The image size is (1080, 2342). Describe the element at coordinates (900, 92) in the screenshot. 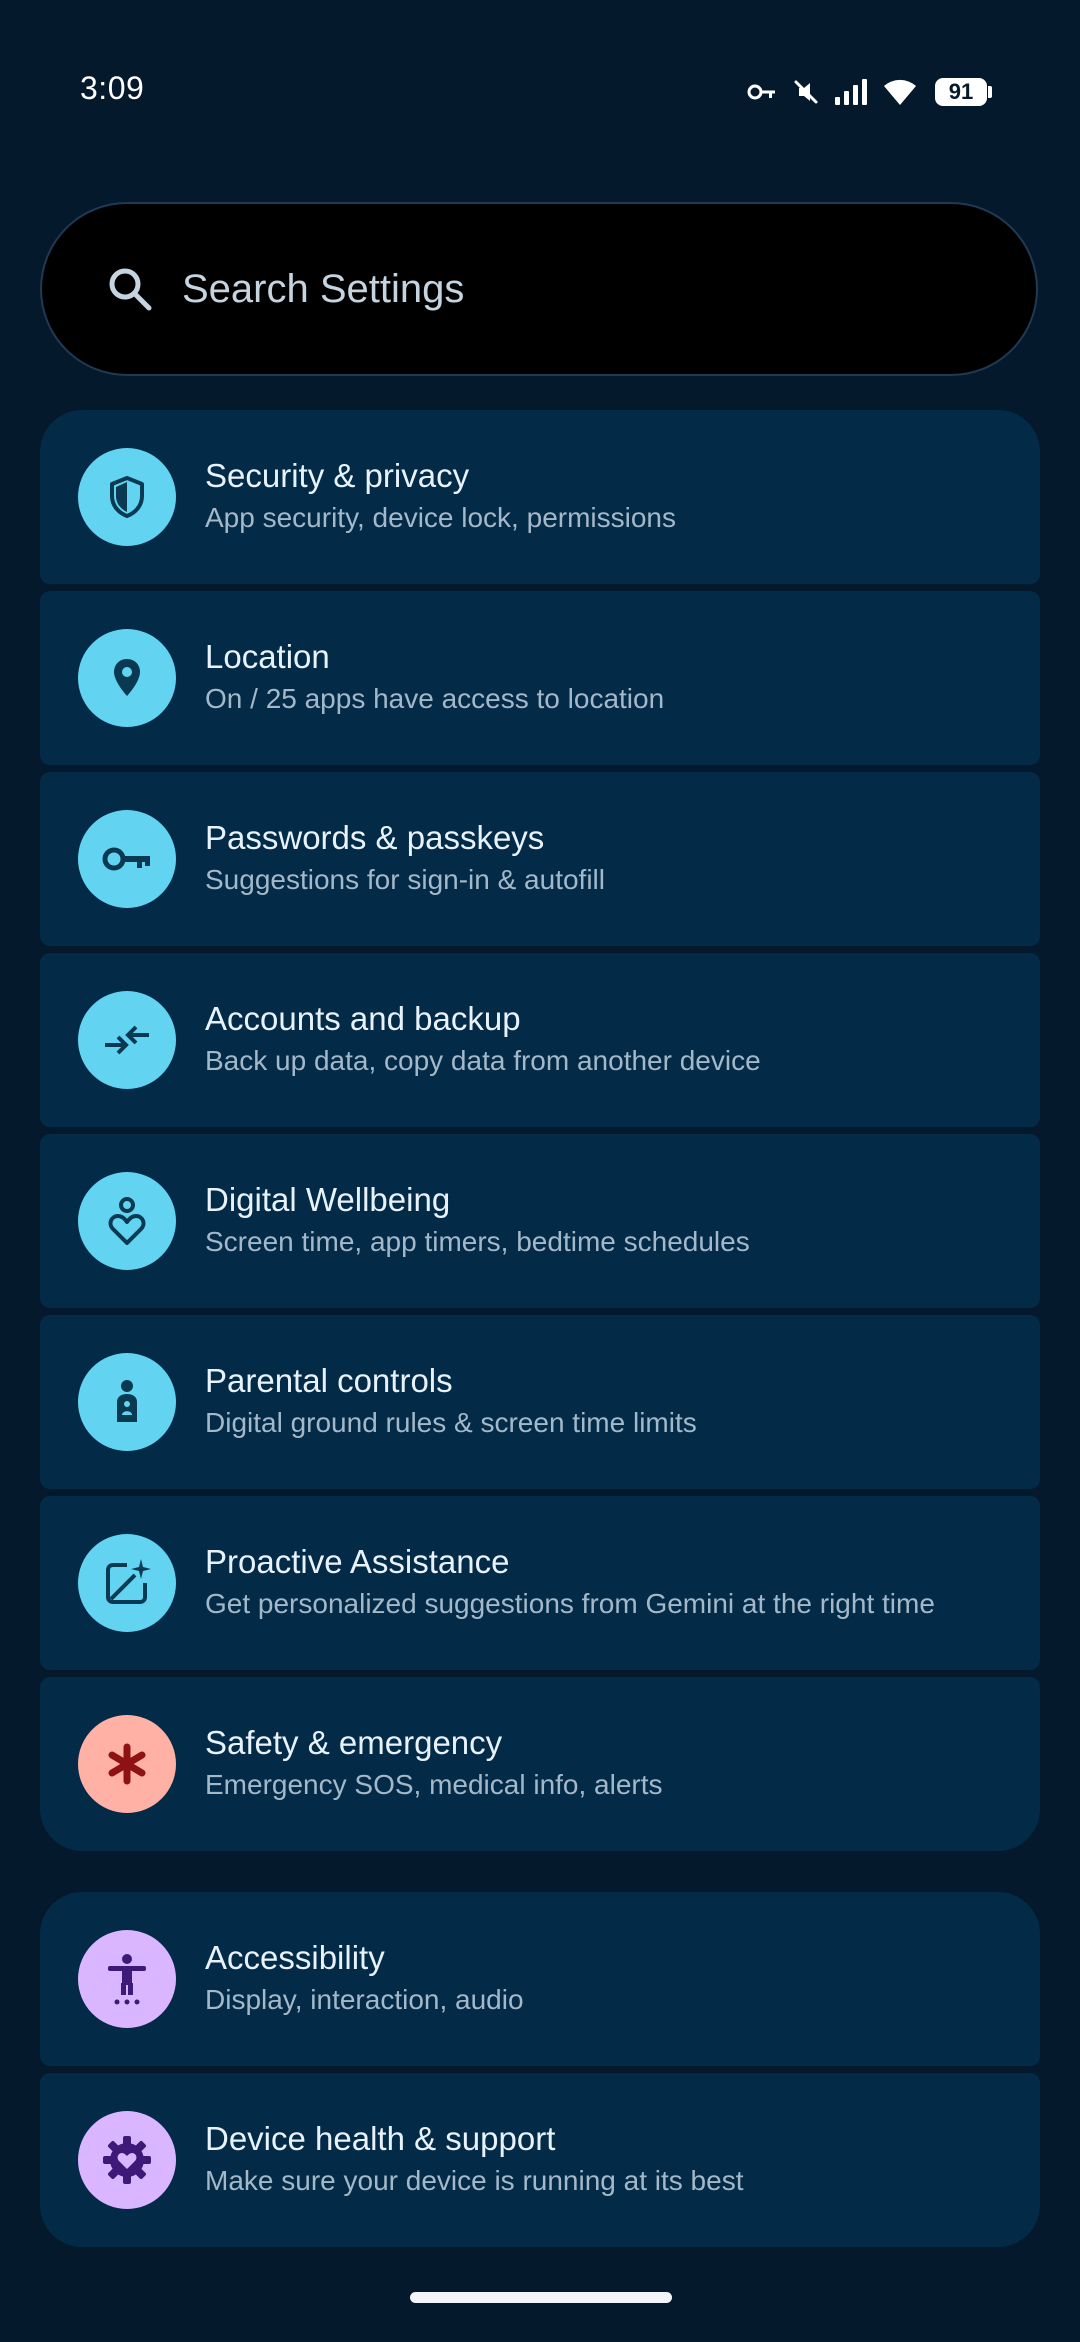

I see `wifi-icon` at that location.